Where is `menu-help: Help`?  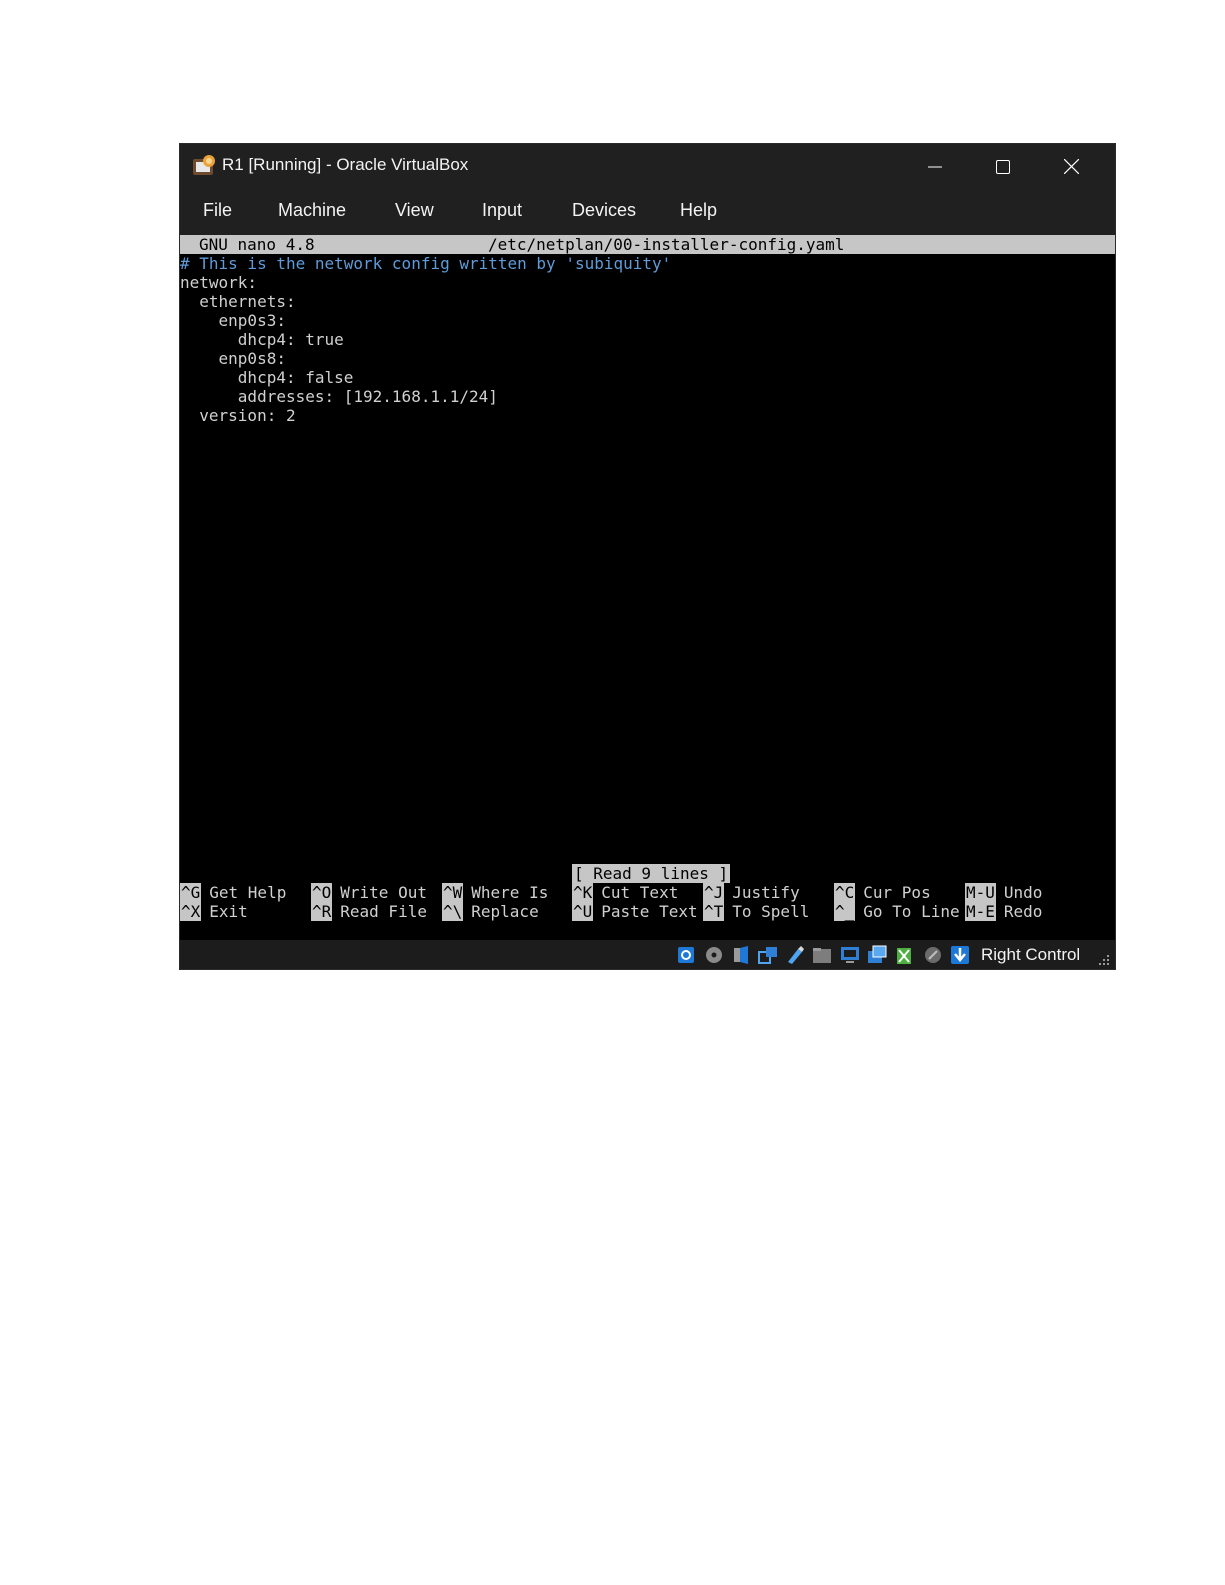 menu-help: Help is located at coordinates (698, 210).